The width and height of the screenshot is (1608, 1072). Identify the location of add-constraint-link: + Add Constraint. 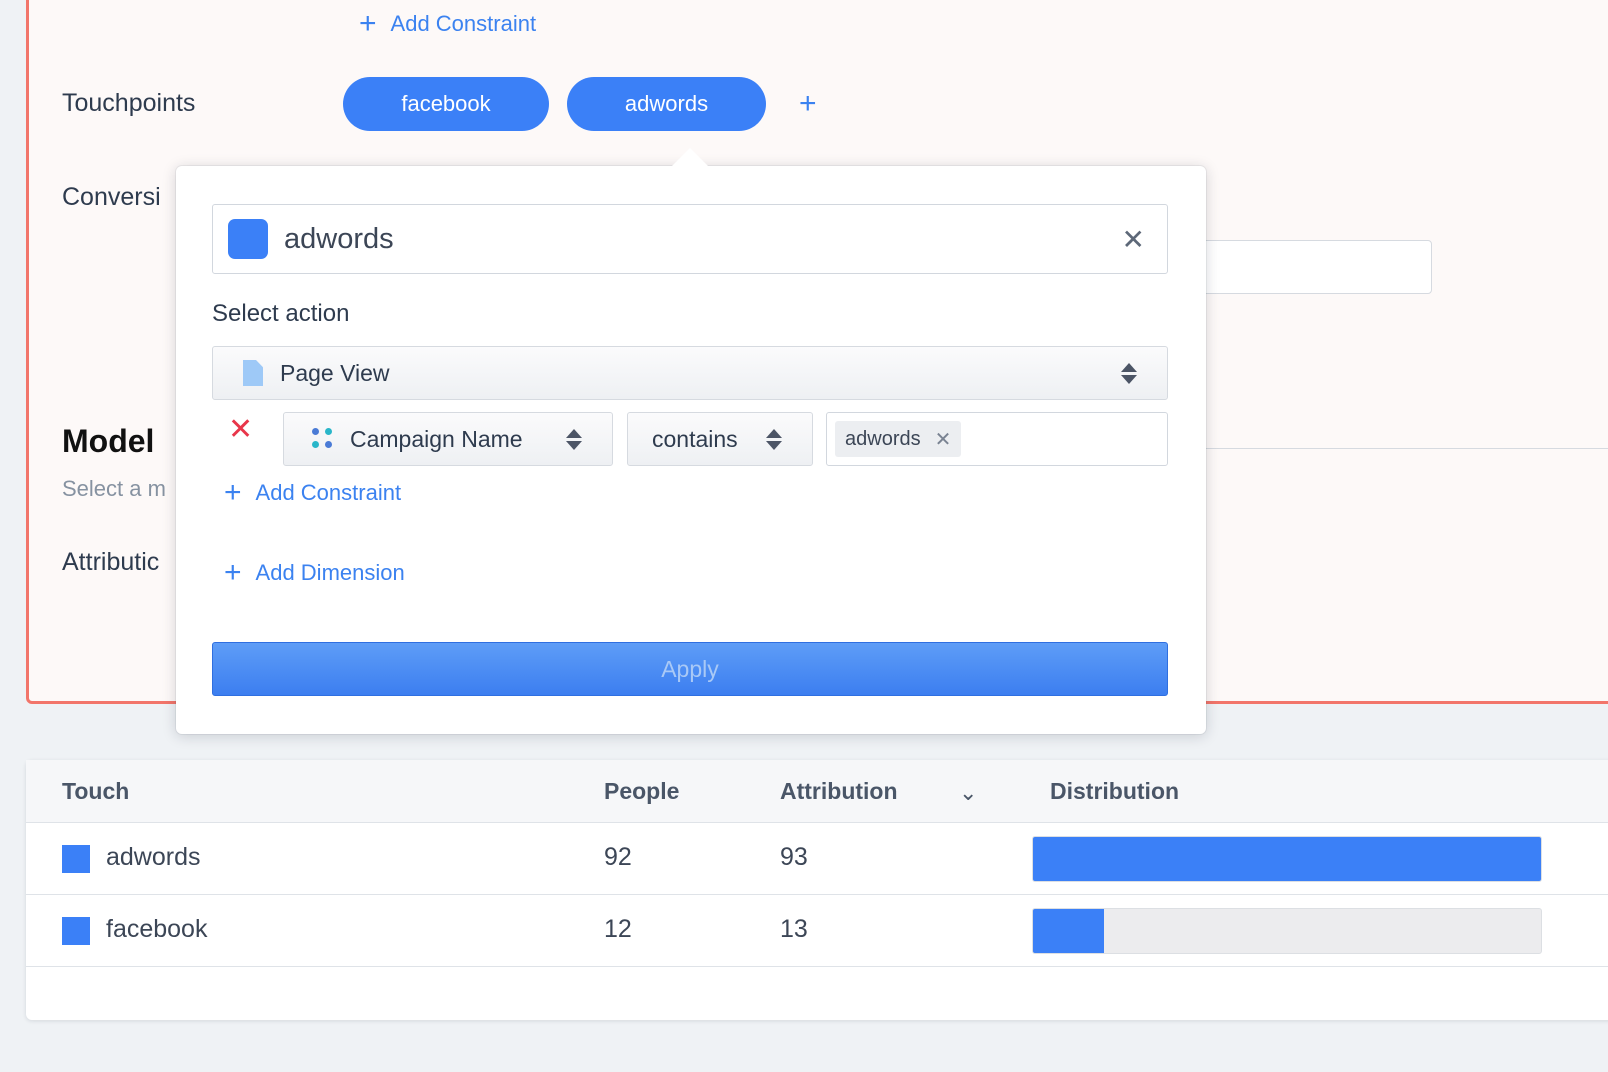
(312, 493).